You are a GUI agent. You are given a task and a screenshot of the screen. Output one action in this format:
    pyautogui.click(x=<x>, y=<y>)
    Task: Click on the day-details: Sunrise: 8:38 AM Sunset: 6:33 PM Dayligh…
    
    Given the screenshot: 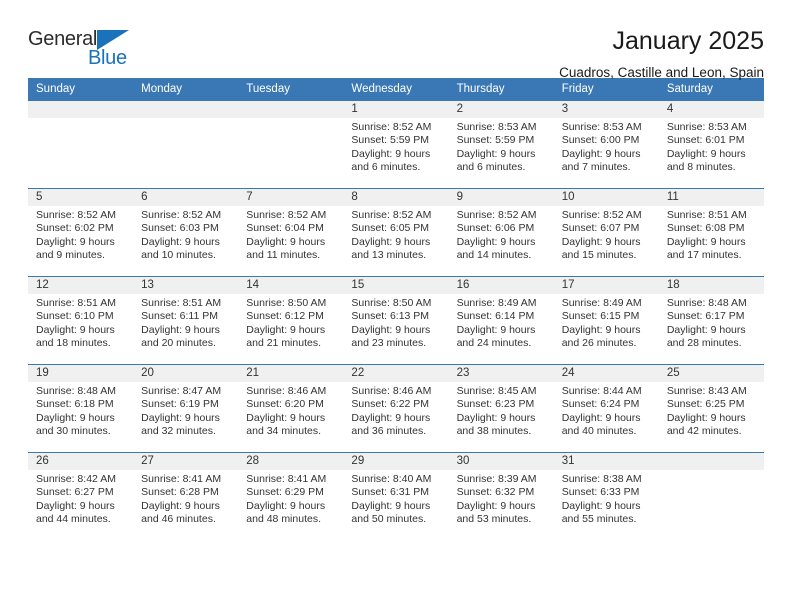 What is the action you would take?
    pyautogui.click(x=606, y=498)
    